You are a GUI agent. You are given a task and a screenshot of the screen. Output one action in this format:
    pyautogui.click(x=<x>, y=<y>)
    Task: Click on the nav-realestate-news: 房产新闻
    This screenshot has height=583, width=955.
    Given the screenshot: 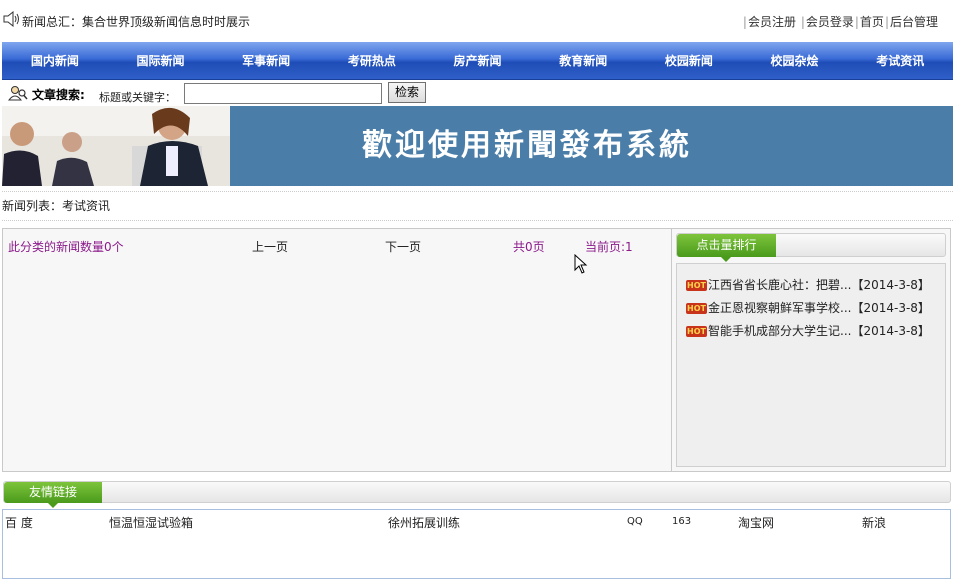 What is the action you would take?
    pyautogui.click(x=478, y=60)
    